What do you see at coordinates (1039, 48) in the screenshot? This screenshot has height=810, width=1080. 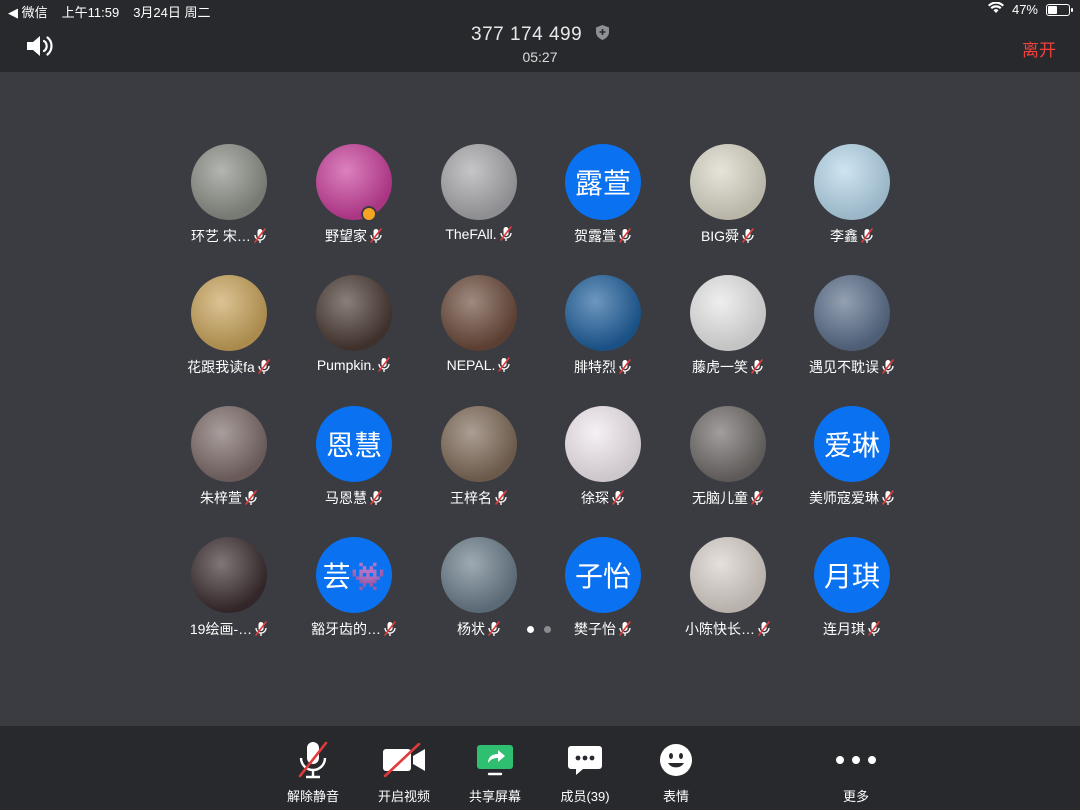 I see `leave-button: 离开` at bounding box center [1039, 48].